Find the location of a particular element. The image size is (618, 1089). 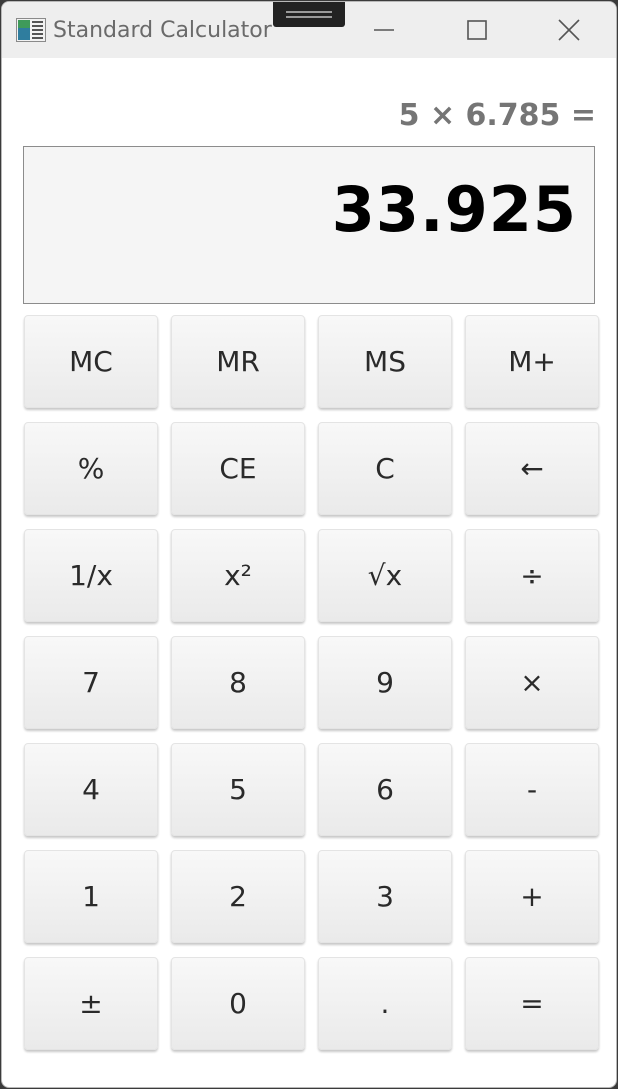

key-label: MS is located at coordinates (385, 361).